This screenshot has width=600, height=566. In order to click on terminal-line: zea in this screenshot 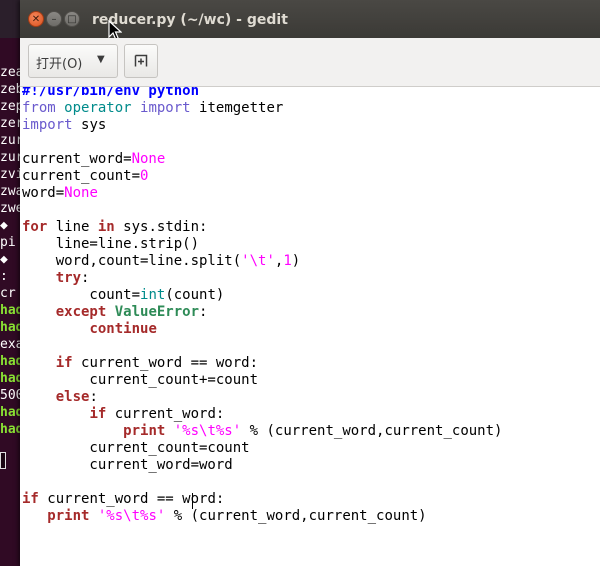, I will do `click(10, 72)`.